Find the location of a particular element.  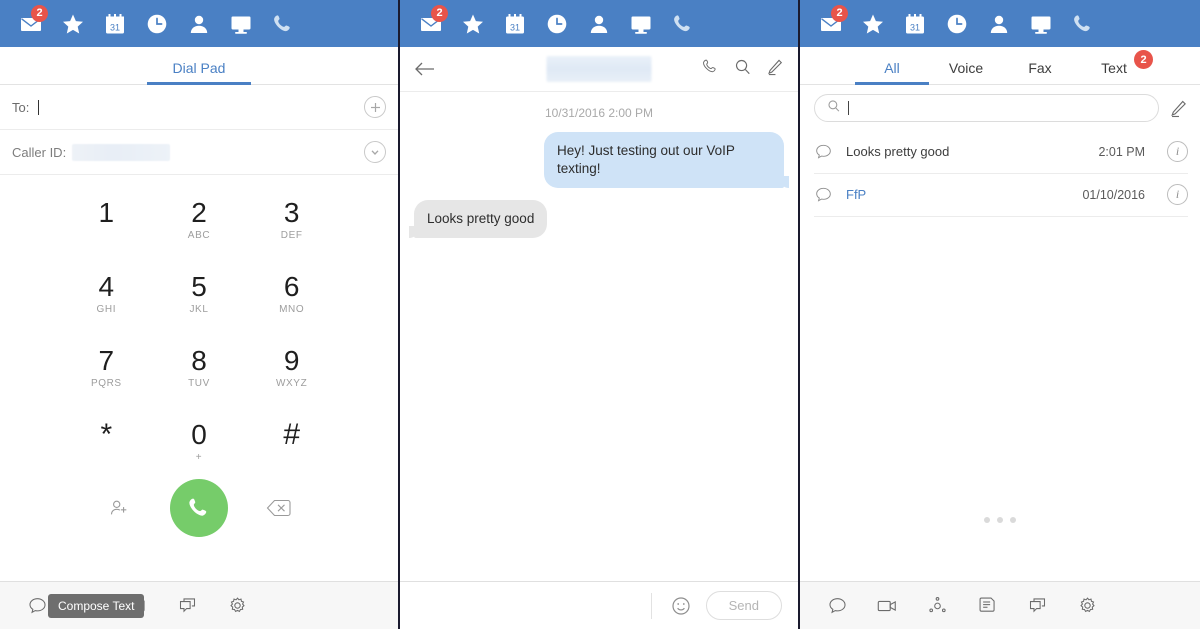

key-5-digit: 5 is located at coordinates (199, 286).